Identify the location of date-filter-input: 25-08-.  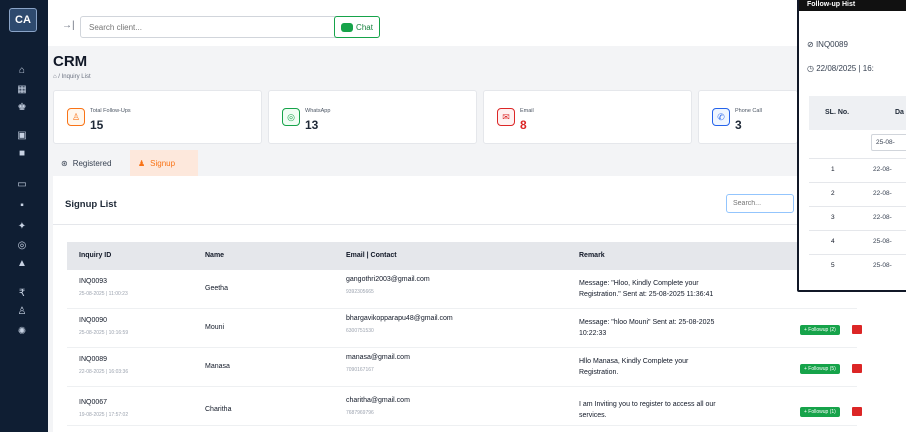
(888, 142).